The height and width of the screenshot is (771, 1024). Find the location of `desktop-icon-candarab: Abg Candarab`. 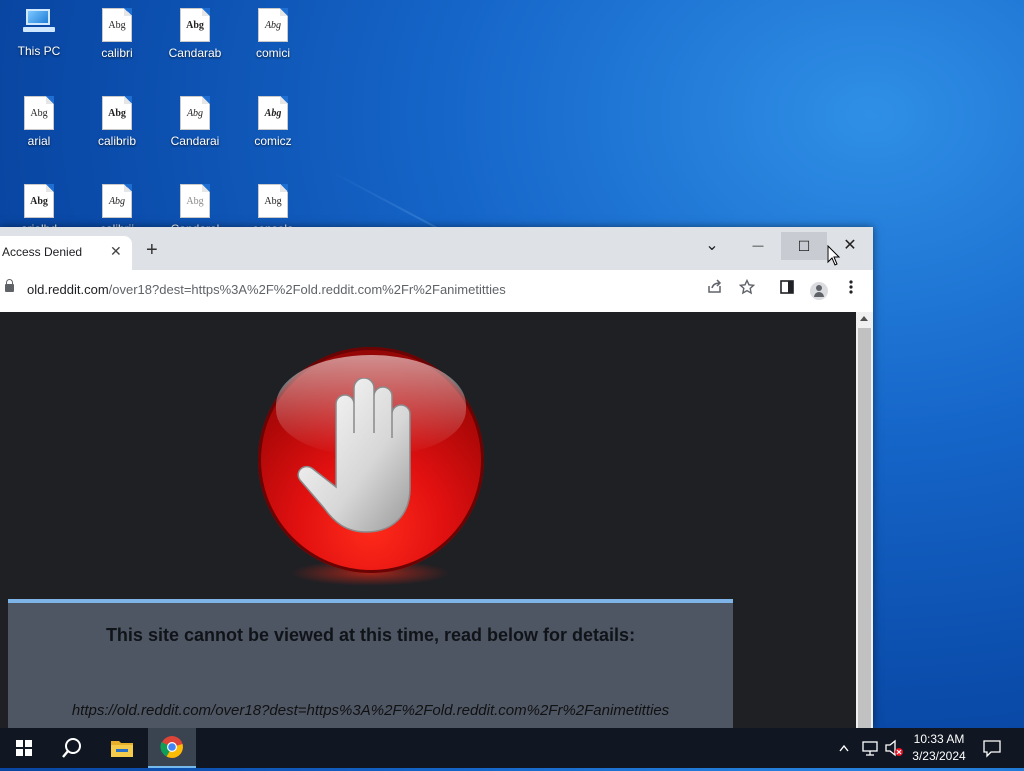

desktop-icon-candarab: Abg Candarab is located at coordinates (195, 34).